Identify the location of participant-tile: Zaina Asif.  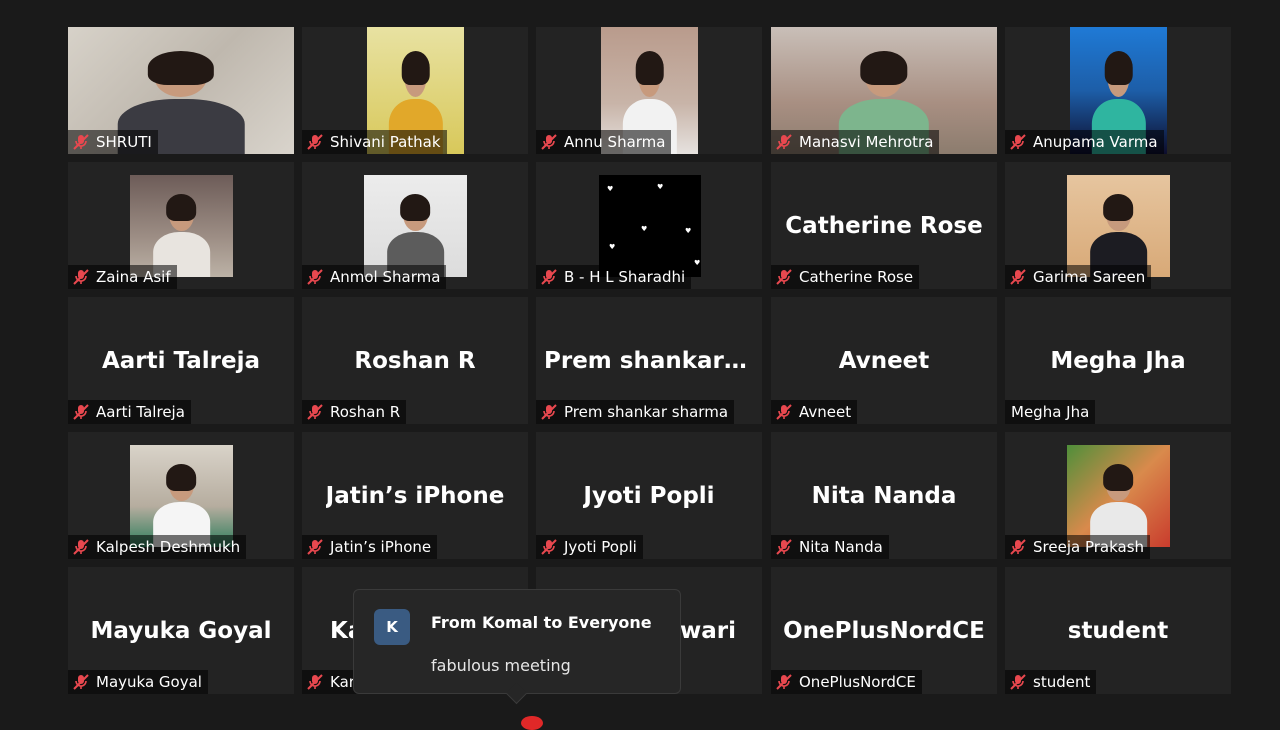
(181, 225).